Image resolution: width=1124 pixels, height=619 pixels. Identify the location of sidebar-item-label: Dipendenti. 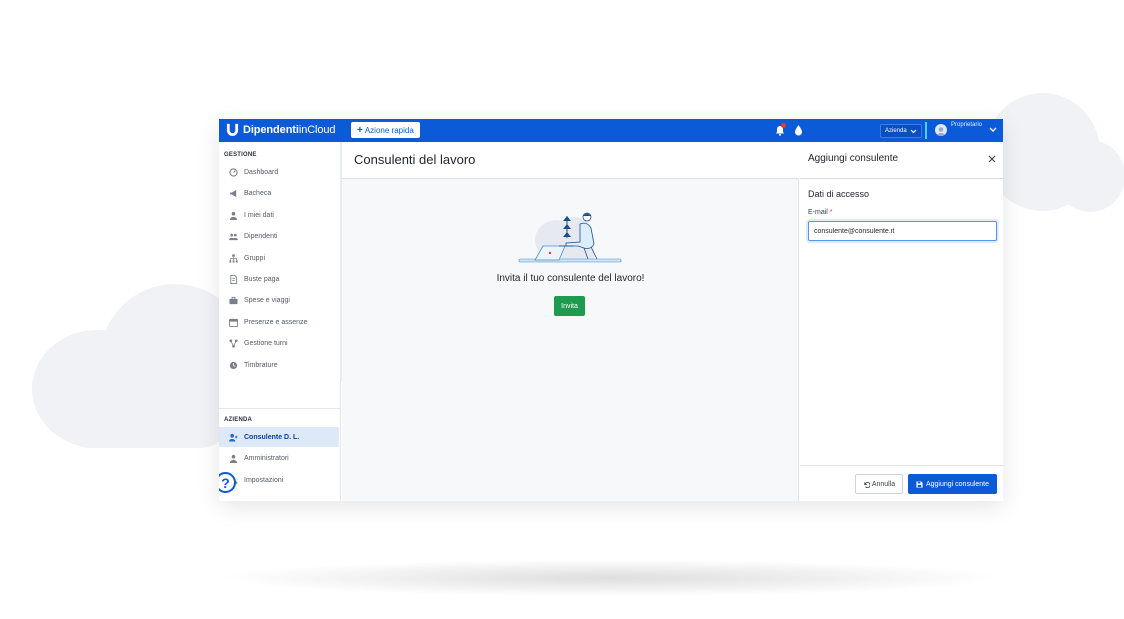
(261, 236).